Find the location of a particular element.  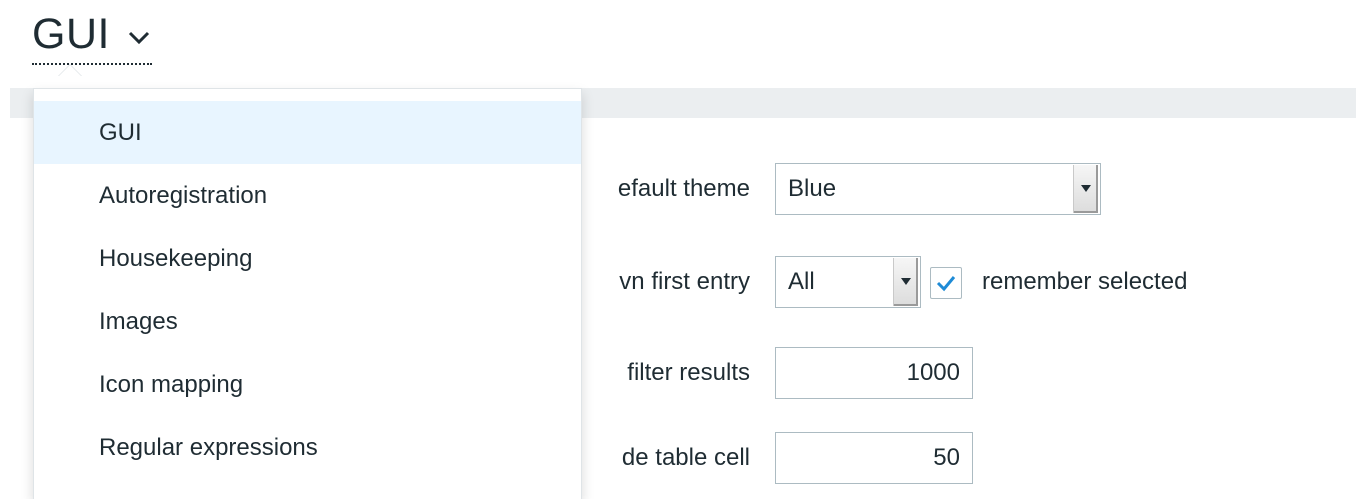

menu-caret is located at coordinates (70, 70).